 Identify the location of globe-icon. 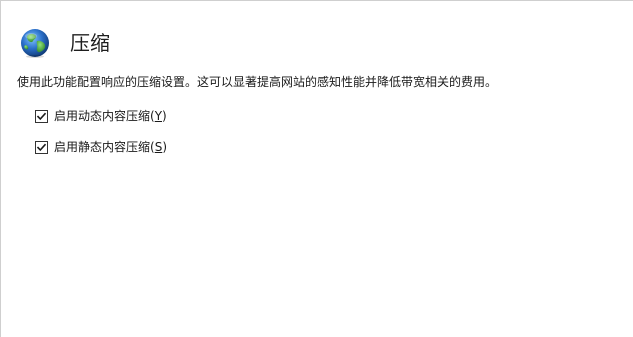
(35, 43).